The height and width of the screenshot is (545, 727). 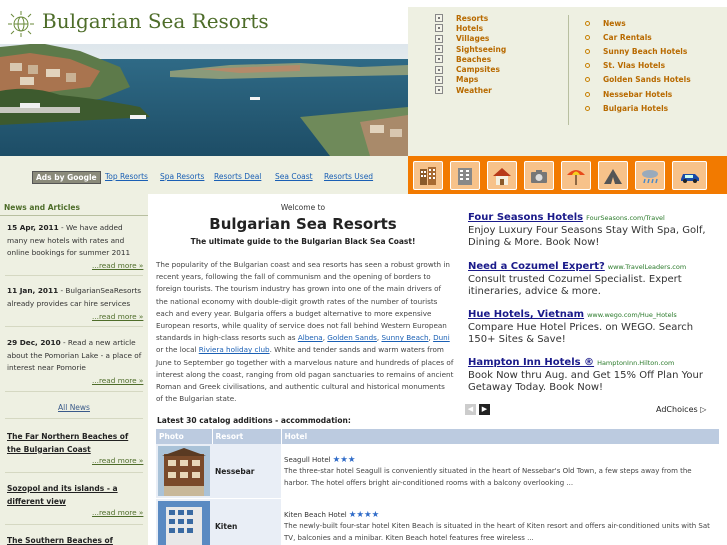 What do you see at coordinates (470, 409) in the screenshot?
I see `ad-prev-button: ◀` at bounding box center [470, 409].